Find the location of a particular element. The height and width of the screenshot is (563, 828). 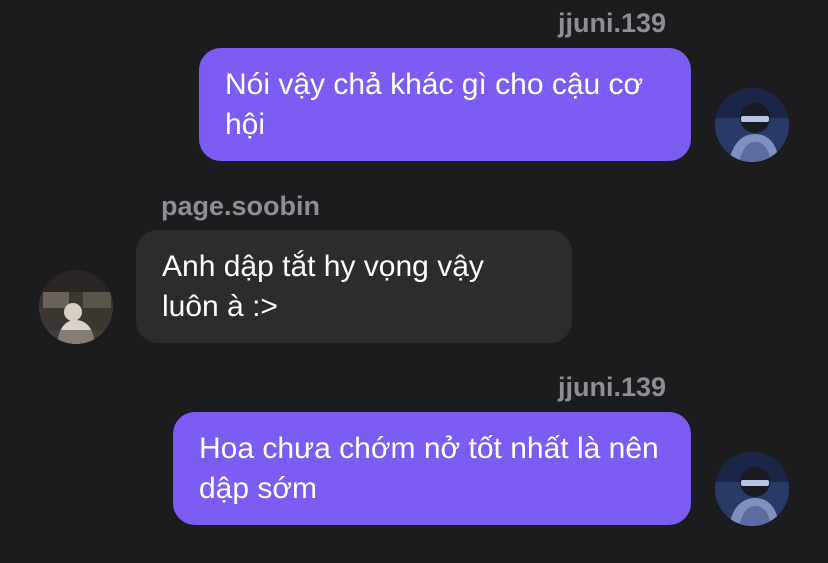

message-bubble-incoming: Anh dập tắt hy vọng vậy luôn à :> is located at coordinates (354, 286).